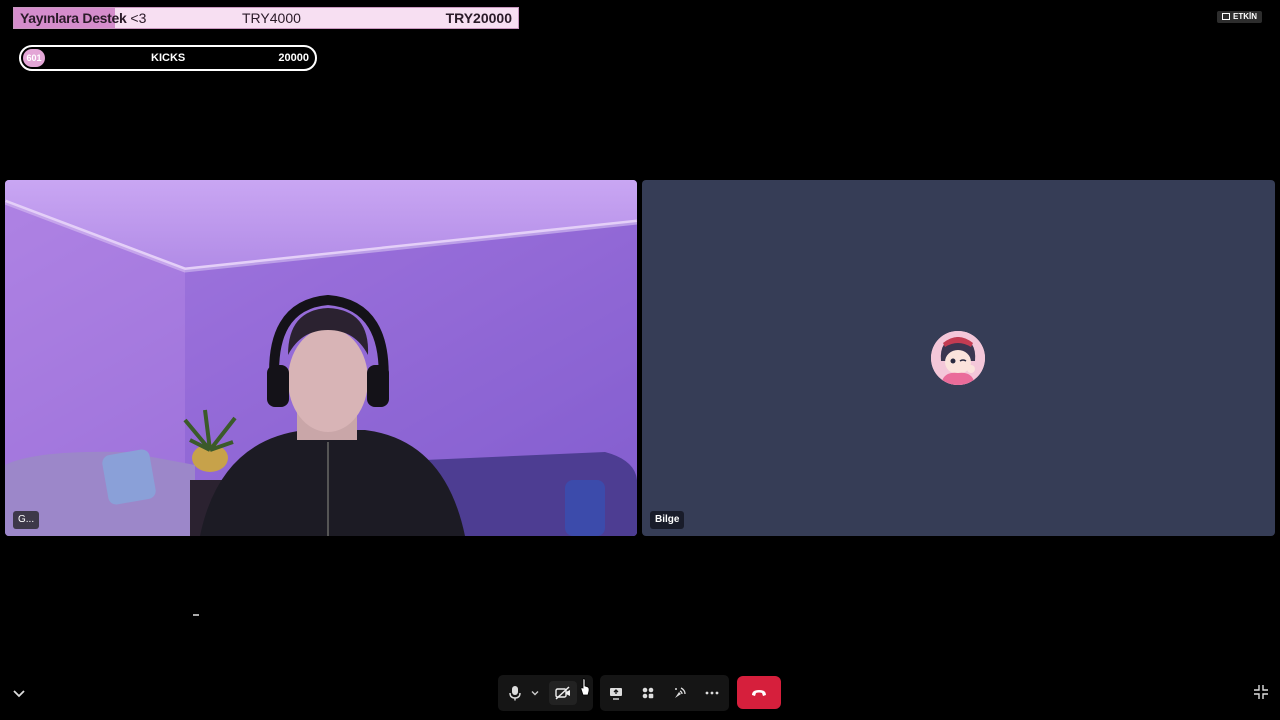 The image size is (1280, 720). What do you see at coordinates (478, 18) in the screenshot?
I see `donation-goal-target: TRY20000` at bounding box center [478, 18].